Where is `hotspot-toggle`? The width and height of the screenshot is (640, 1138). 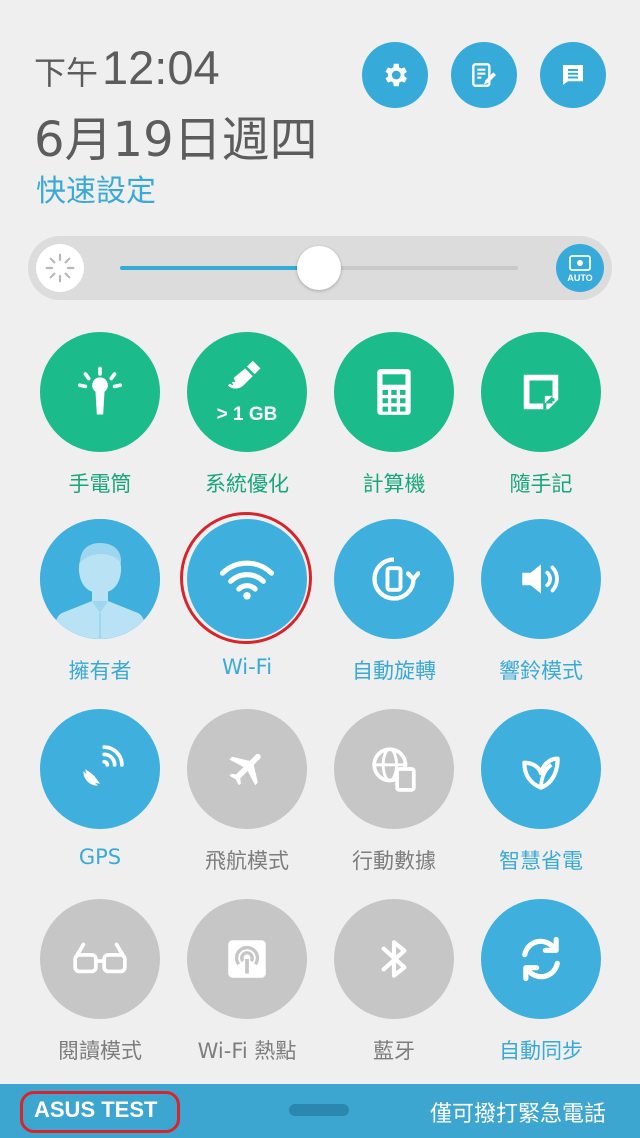 hotspot-toggle is located at coordinates (247, 959).